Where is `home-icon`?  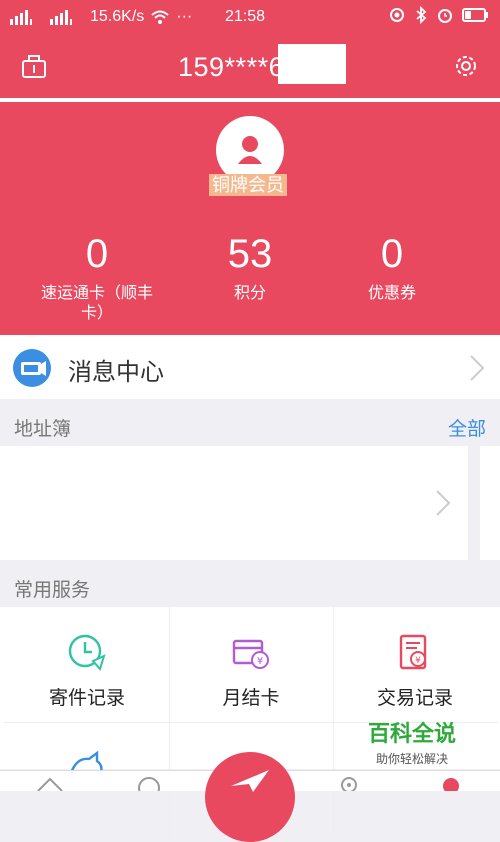
home-icon is located at coordinates (50, 783).